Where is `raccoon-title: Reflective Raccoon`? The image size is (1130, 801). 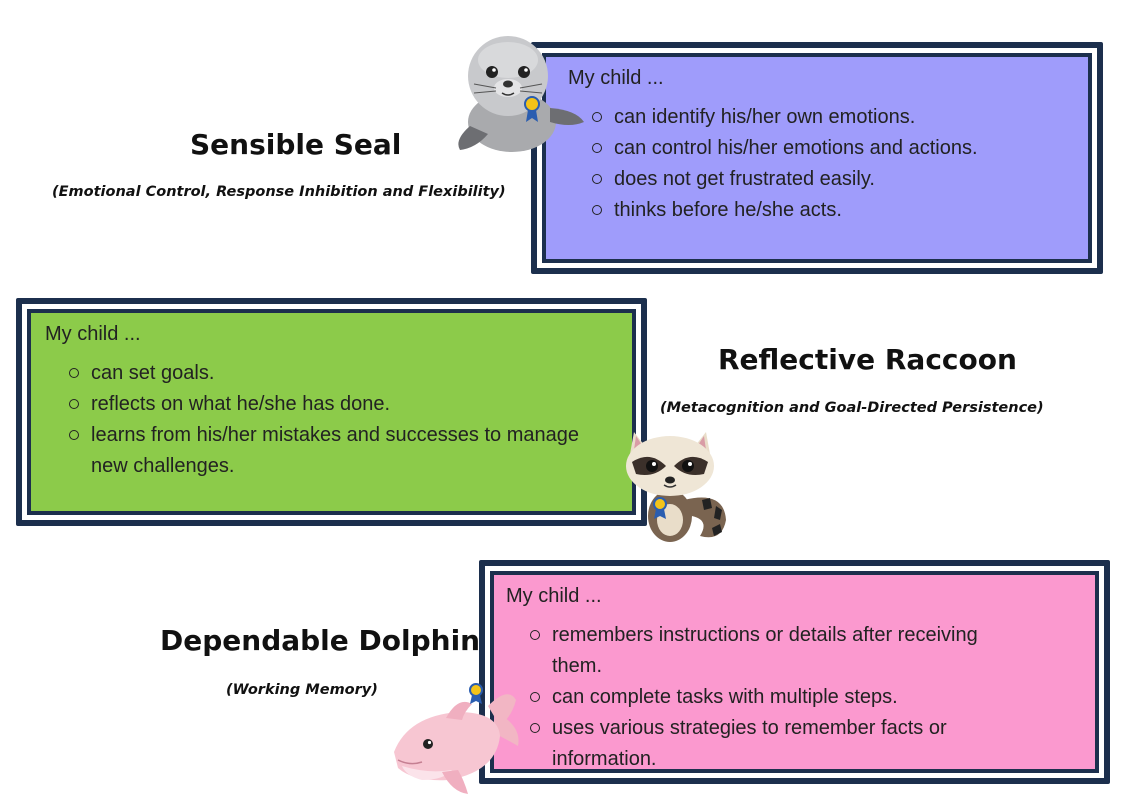
raccoon-title: Reflective Raccoon is located at coordinates (867, 359).